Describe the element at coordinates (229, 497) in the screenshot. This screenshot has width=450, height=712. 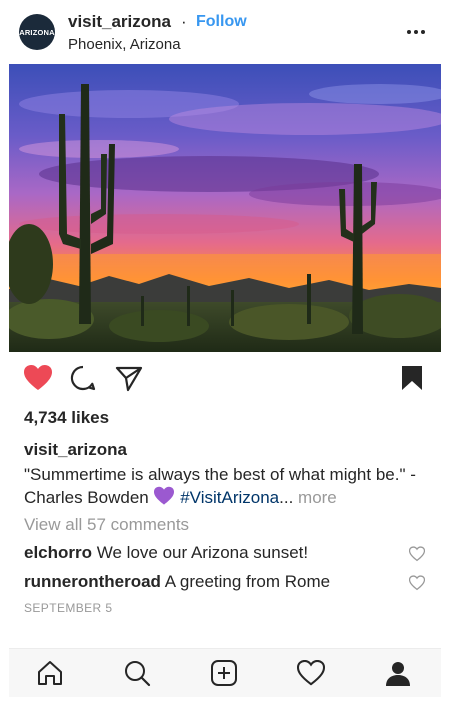
I see `caption-hashtag: #VisitArizona` at that location.